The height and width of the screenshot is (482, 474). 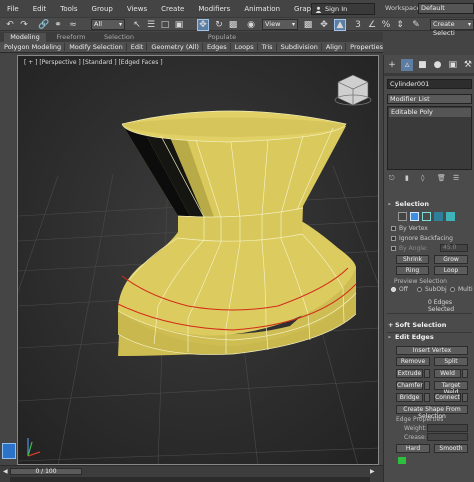 I want to click on vertex-level-icon, so click(x=402, y=216).